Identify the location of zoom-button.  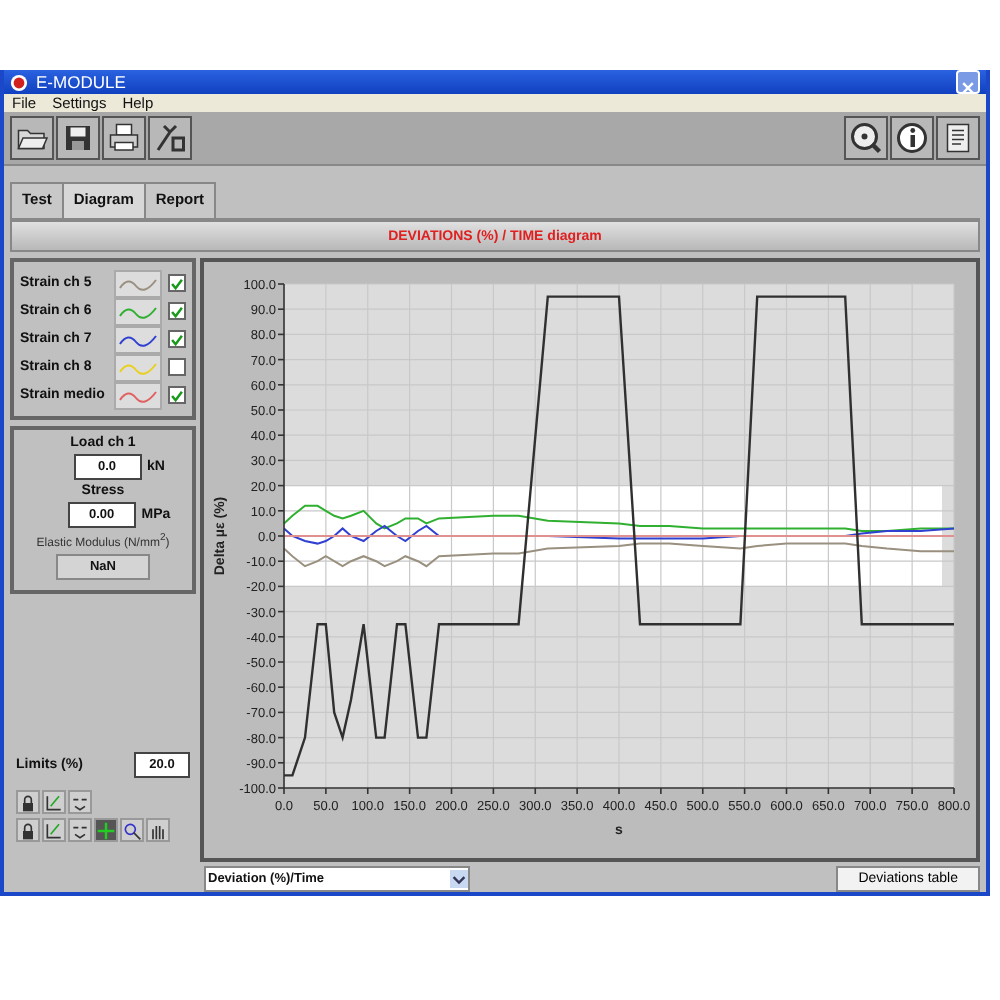
(132, 830).